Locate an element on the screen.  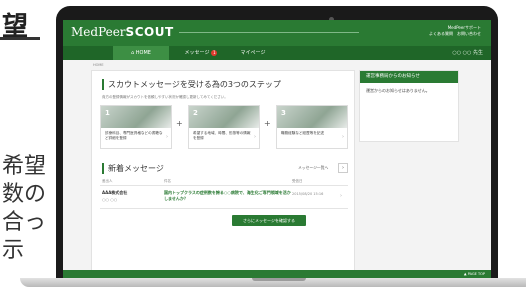
steps-title: スカウトメッセージを受ける為の3つのステップ is located at coordinates (191, 84).